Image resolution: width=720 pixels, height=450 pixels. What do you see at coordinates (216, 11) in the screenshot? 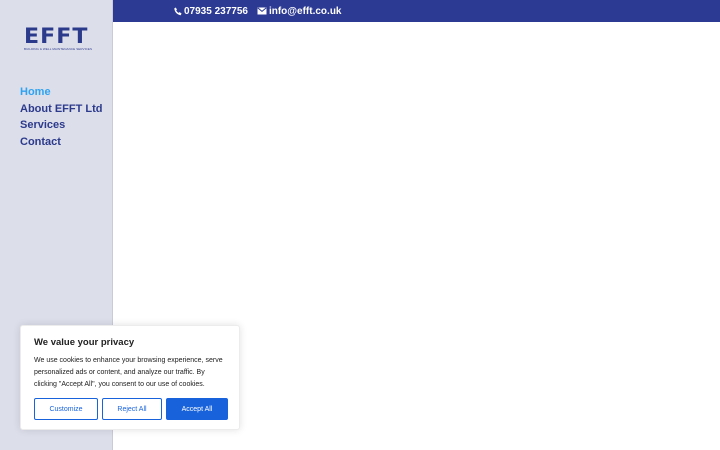
I see `phone-number: 07935 237756` at bounding box center [216, 11].